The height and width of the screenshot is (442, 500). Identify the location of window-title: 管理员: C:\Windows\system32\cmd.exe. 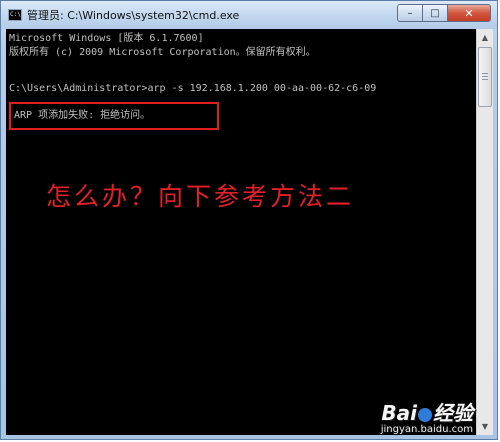
(133, 15).